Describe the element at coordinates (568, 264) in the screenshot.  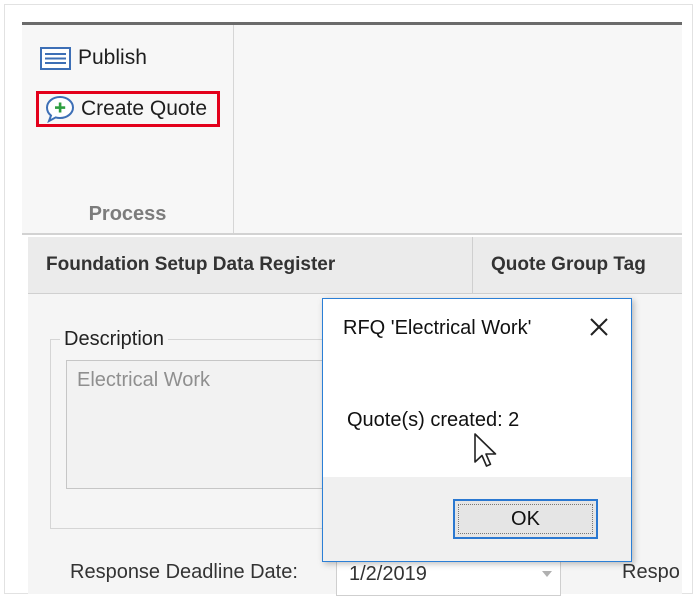
I see `tab-label: Quote Group Tag` at that location.